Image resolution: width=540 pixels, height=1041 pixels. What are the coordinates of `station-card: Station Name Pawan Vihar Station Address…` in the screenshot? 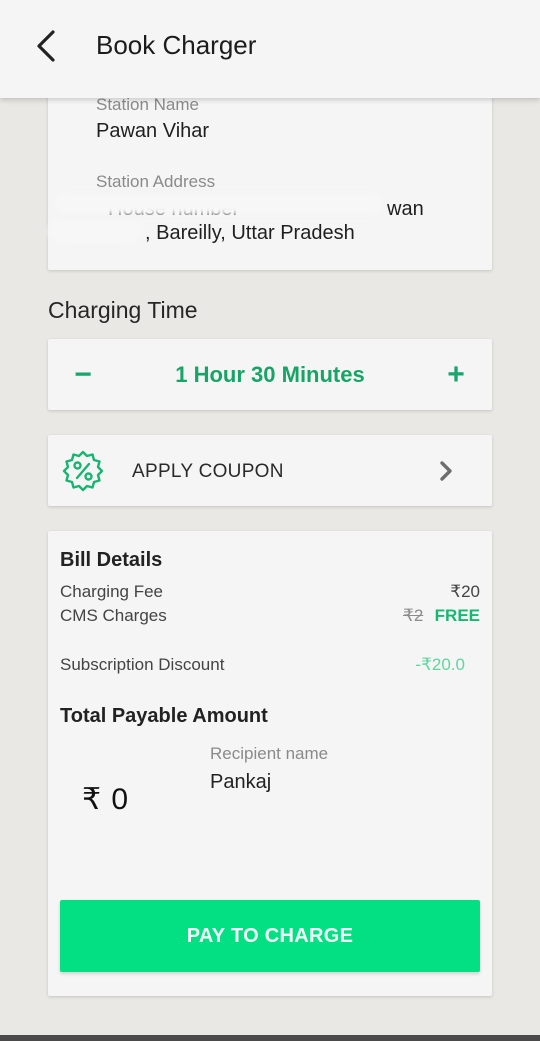 It's located at (270, 176).